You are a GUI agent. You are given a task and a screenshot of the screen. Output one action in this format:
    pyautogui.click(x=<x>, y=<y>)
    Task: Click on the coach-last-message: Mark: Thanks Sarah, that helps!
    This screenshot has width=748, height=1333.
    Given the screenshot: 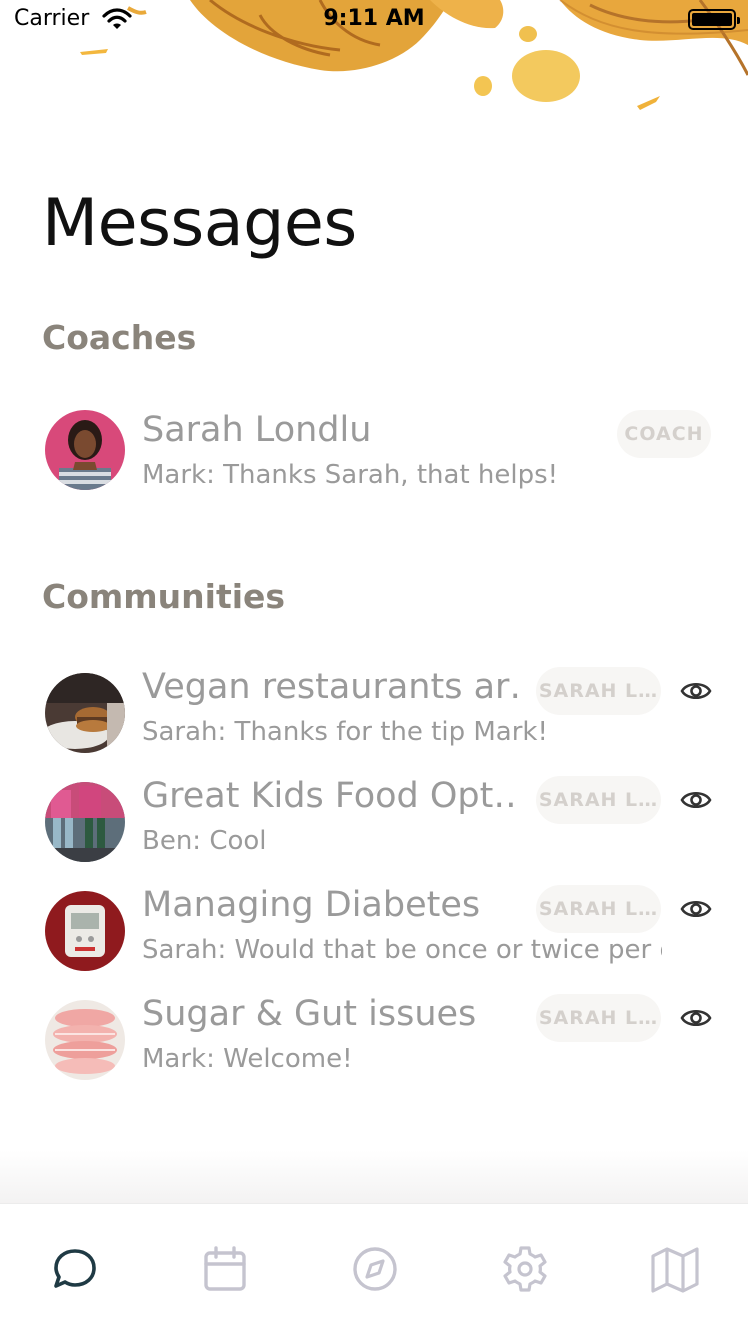 What is the action you would take?
    pyautogui.click(x=350, y=475)
    